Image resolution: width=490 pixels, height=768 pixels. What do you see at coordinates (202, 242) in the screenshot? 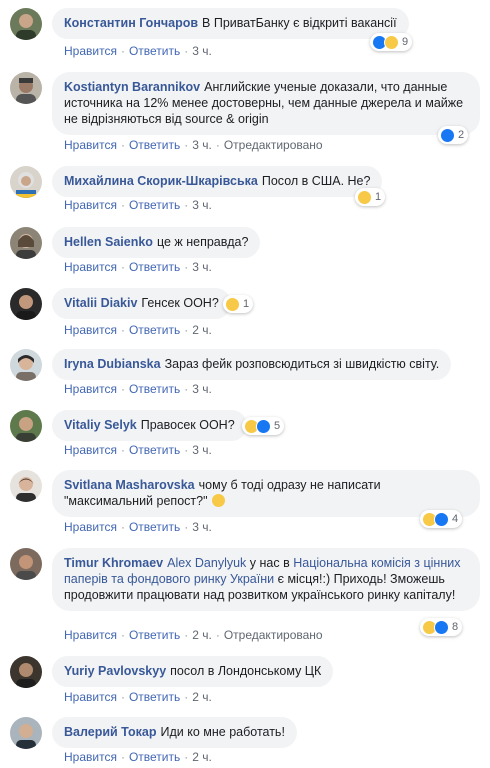
I see `comment-text: це ж неправда?` at bounding box center [202, 242].